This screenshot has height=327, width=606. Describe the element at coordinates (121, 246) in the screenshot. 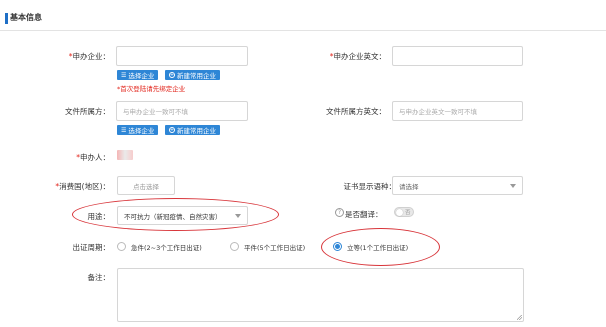

I see `radio-urgent` at that location.